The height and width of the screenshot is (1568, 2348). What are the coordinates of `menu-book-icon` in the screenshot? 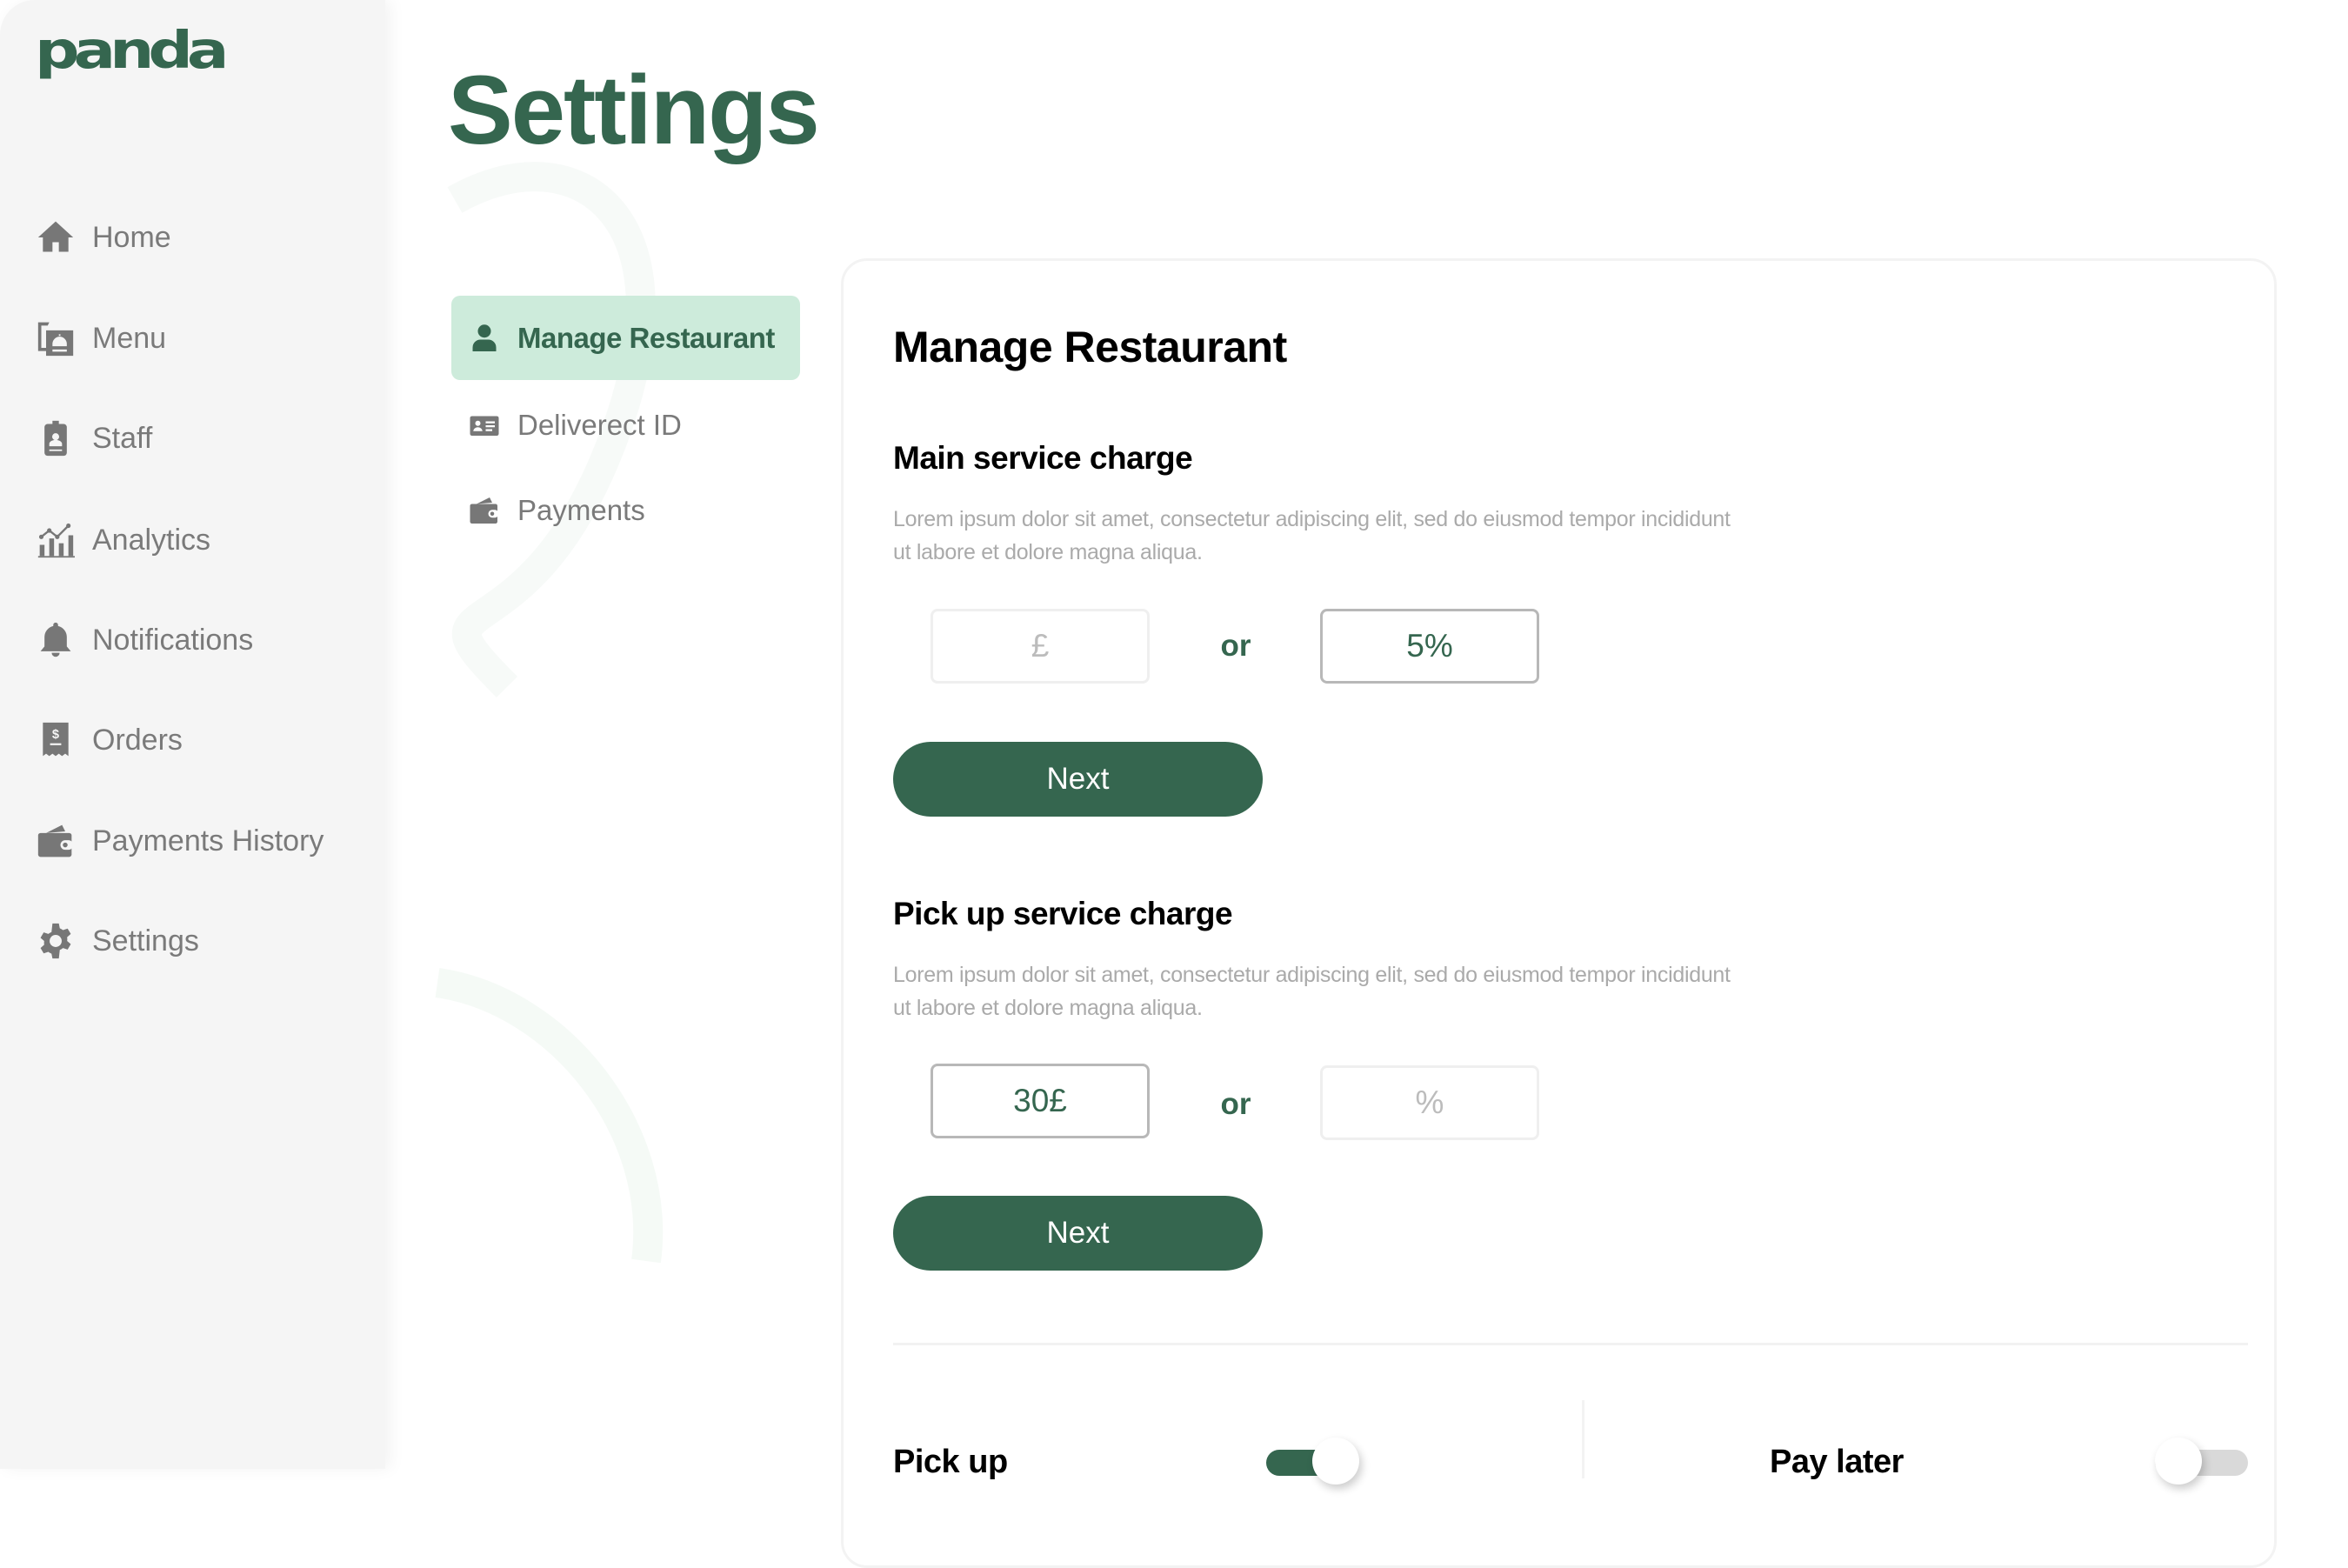 It's located at (56, 338).